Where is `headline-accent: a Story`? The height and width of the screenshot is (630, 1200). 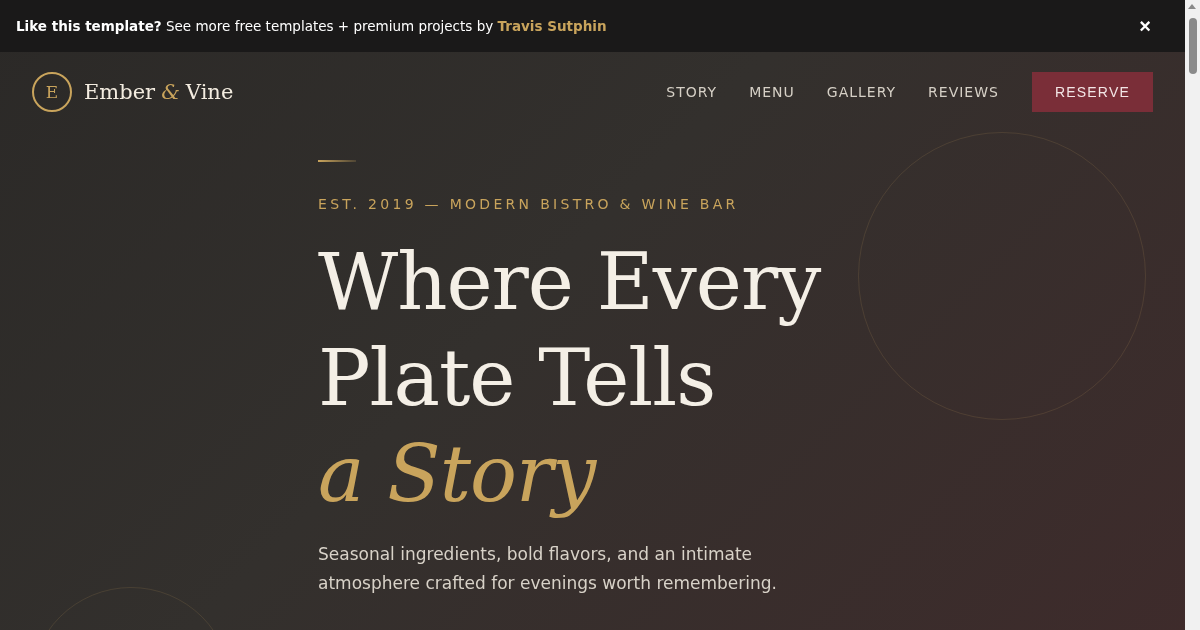
headline-accent: a Story is located at coordinates (458, 474).